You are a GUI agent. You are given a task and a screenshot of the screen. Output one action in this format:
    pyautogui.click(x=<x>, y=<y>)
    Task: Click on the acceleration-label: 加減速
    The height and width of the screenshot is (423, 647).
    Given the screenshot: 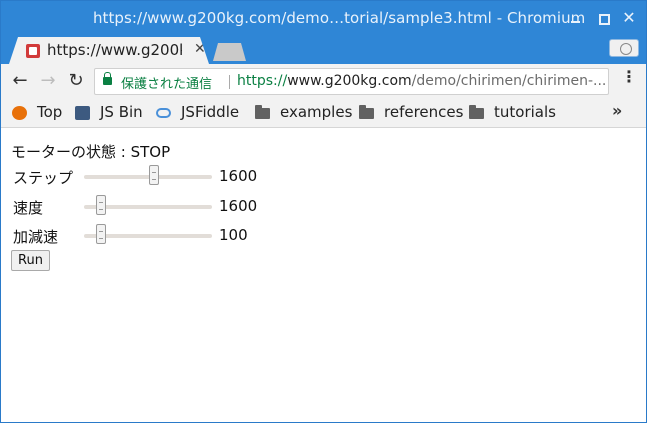 What is the action you would take?
    pyautogui.click(x=36, y=237)
    